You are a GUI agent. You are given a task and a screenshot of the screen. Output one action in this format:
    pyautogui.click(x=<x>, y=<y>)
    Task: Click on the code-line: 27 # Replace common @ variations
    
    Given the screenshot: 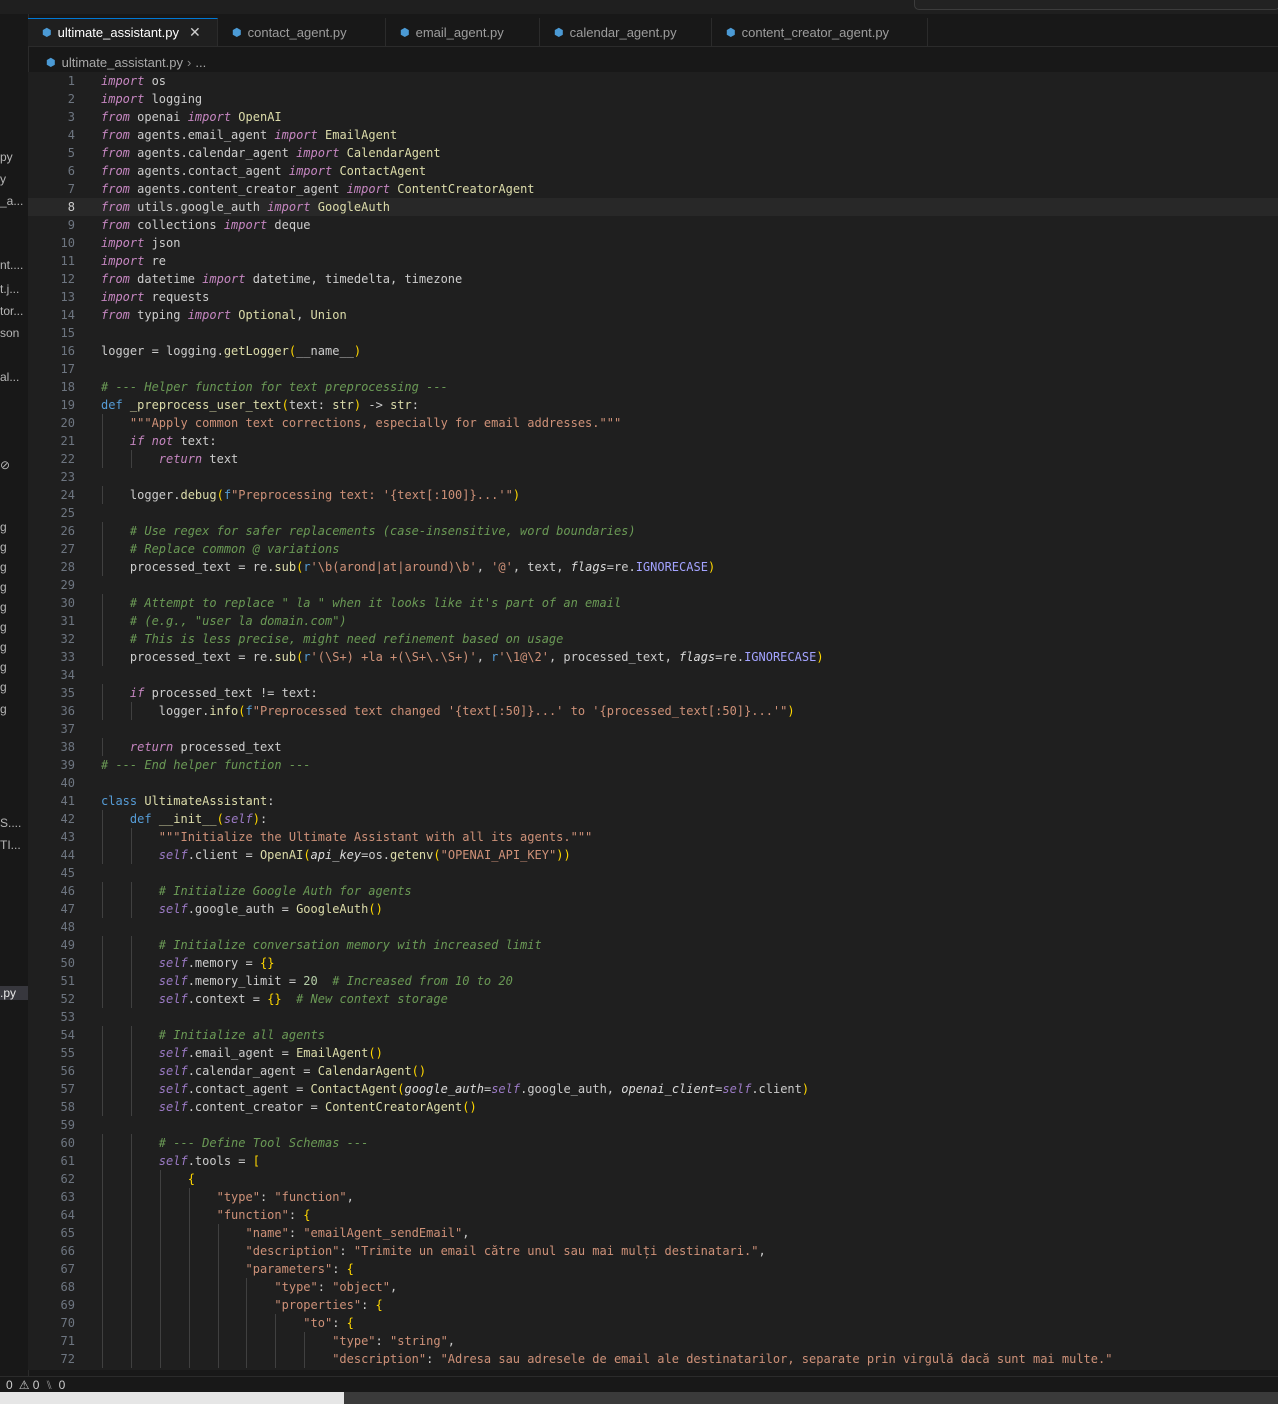 What is the action you would take?
    pyautogui.click(x=653, y=549)
    